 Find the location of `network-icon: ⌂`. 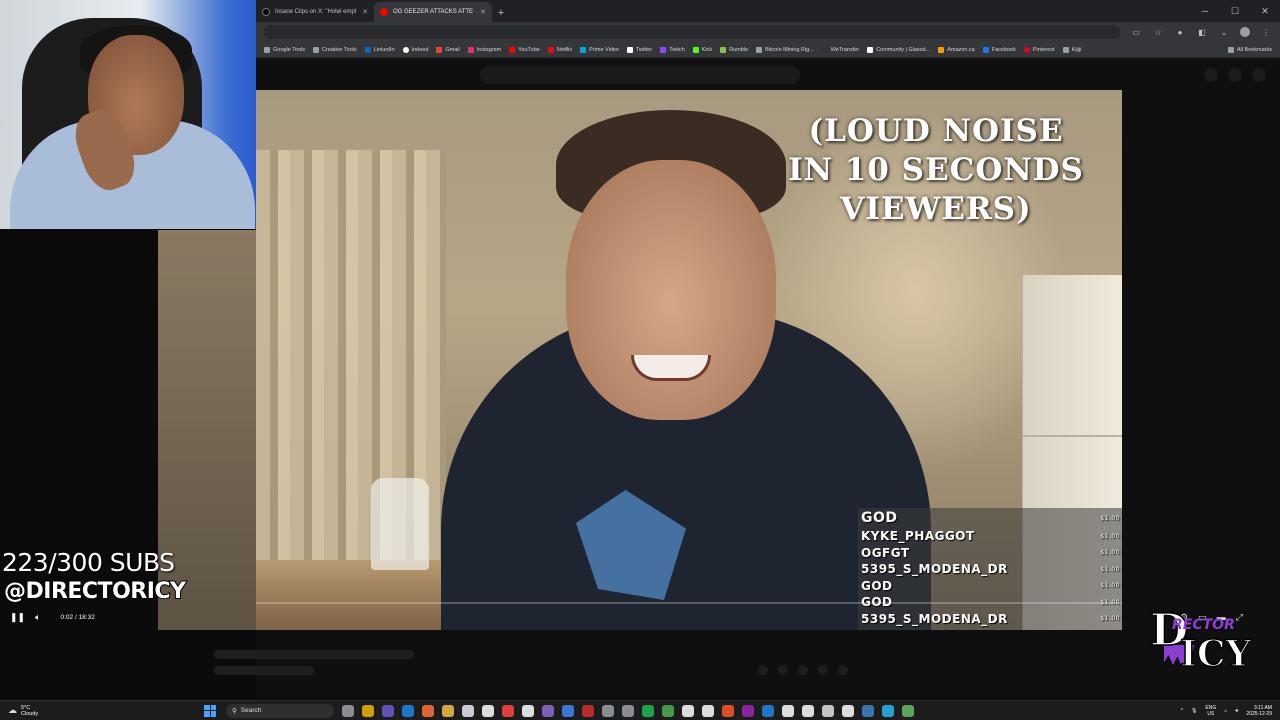

network-icon: ⌂ is located at coordinates (1225, 711).